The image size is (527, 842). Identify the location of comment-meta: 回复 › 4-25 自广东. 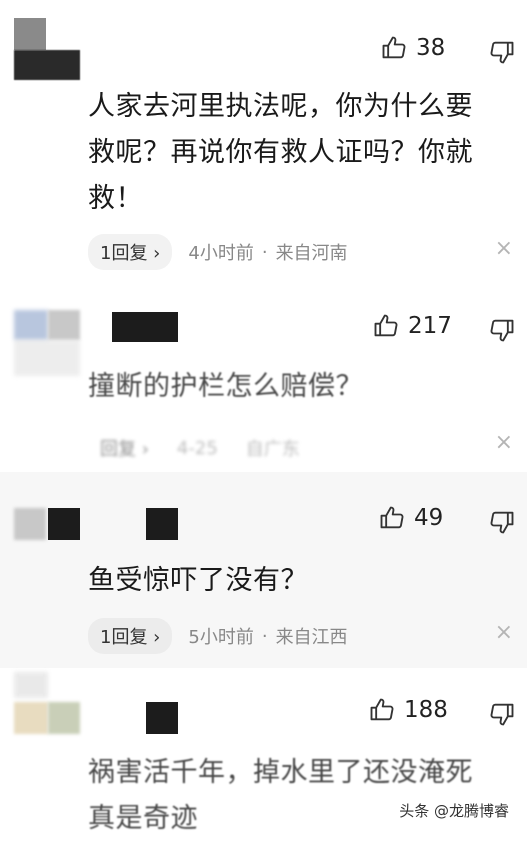
(194, 448).